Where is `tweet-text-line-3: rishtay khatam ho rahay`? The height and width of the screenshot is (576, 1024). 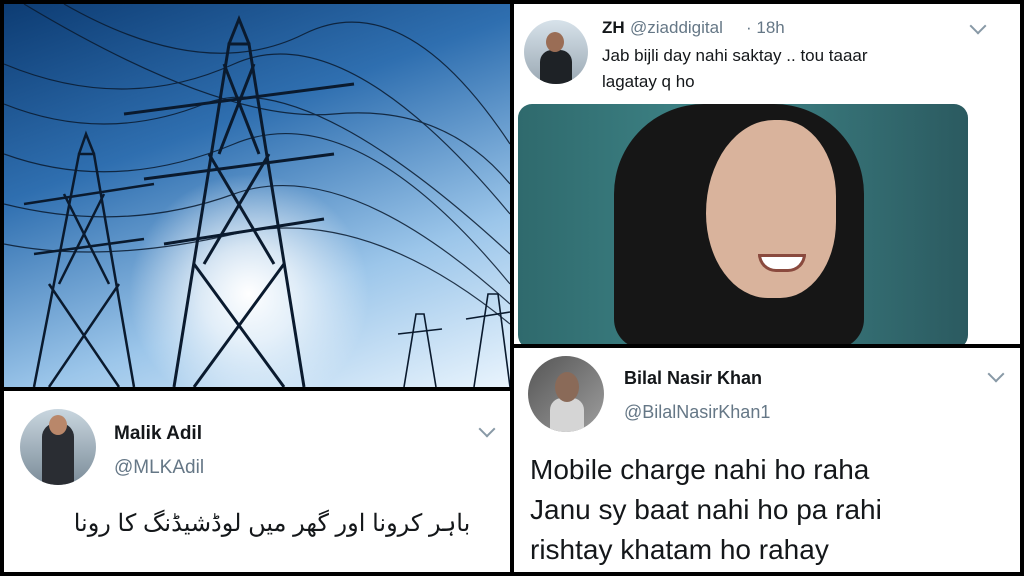 tweet-text-line-3: rishtay khatam ho rahay is located at coordinates (679, 549).